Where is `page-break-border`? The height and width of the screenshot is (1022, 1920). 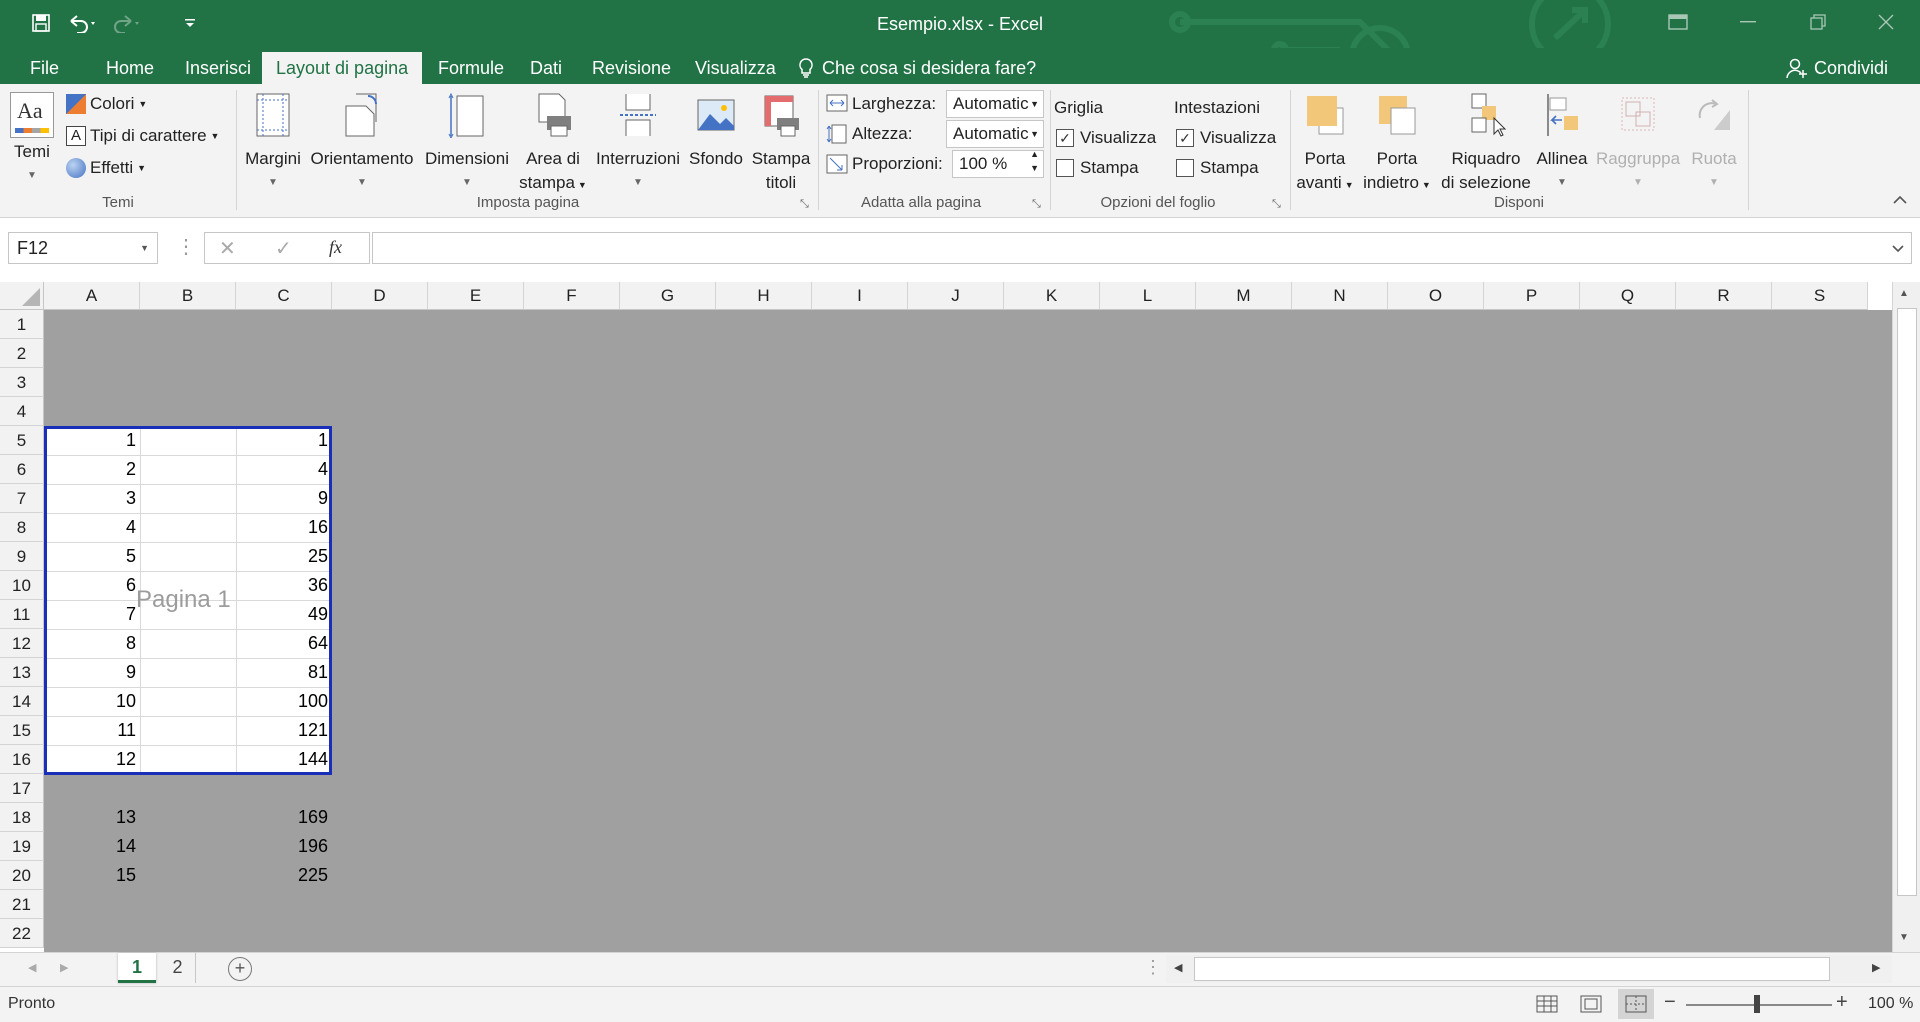
page-break-border is located at coordinates (188, 600).